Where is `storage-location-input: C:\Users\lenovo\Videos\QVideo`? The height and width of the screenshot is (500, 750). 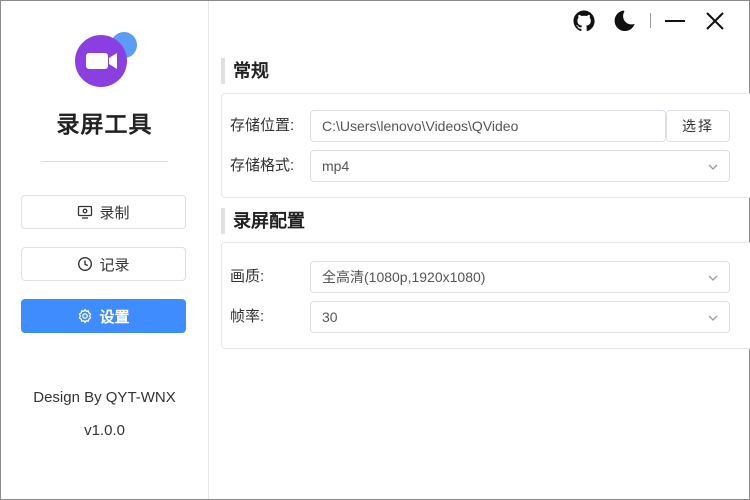 storage-location-input: C:\Users\lenovo\Videos\QVideo is located at coordinates (488, 126).